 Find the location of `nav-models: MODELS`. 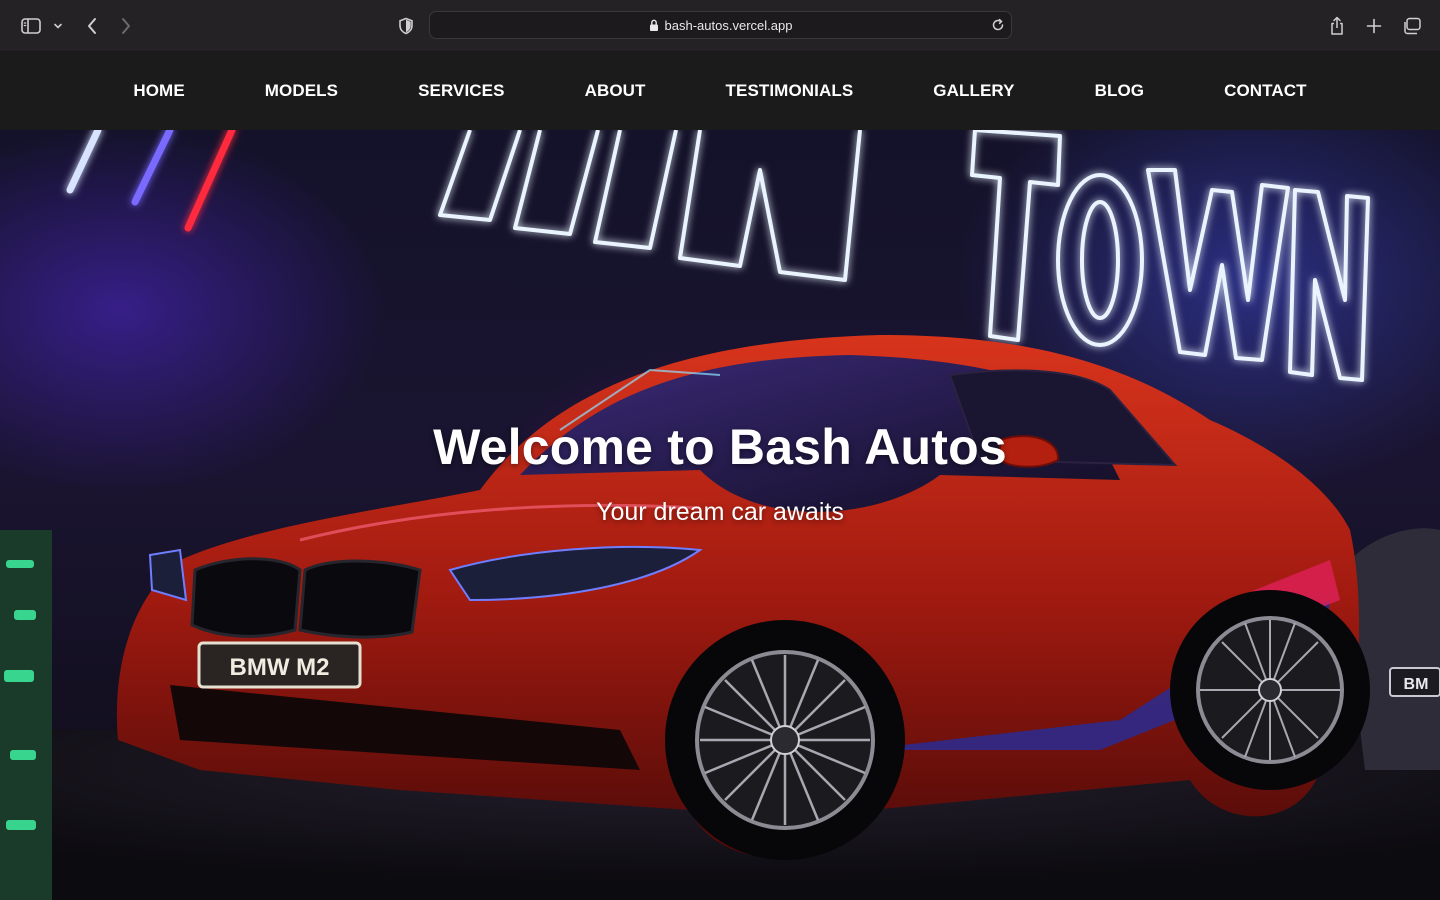

nav-models: MODELS is located at coordinates (301, 91).